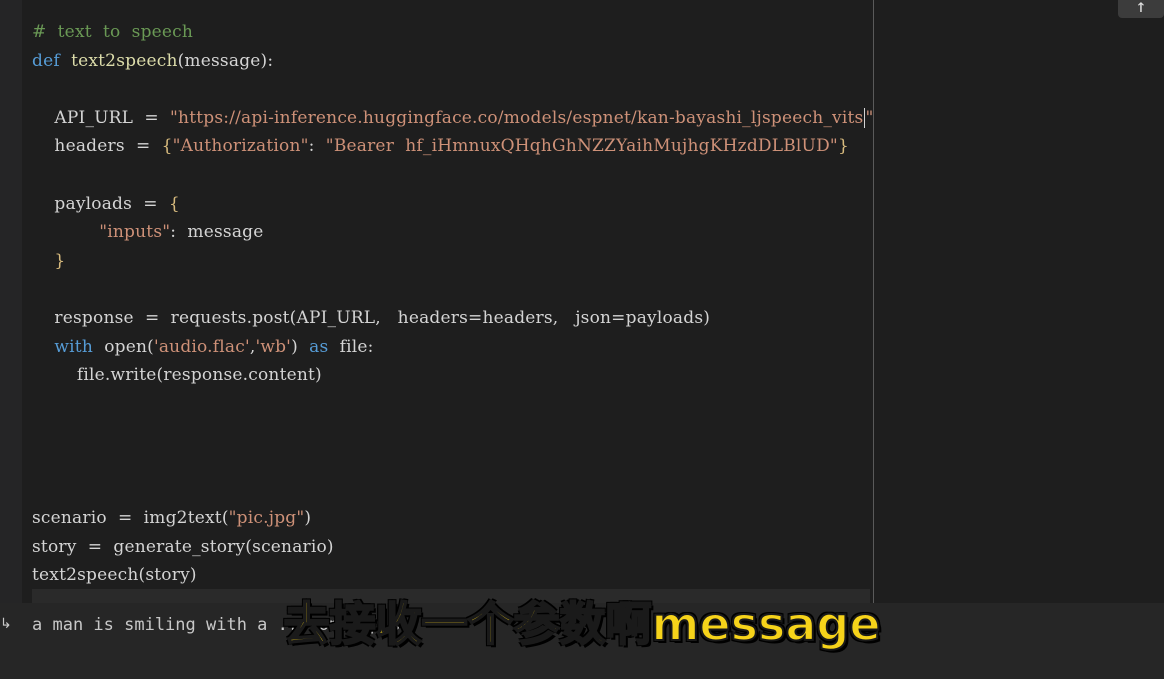 The image size is (1164, 679). Describe the element at coordinates (581, 624) in the screenshot. I see `video-subtitle: 去接收一个参数啊message` at that location.